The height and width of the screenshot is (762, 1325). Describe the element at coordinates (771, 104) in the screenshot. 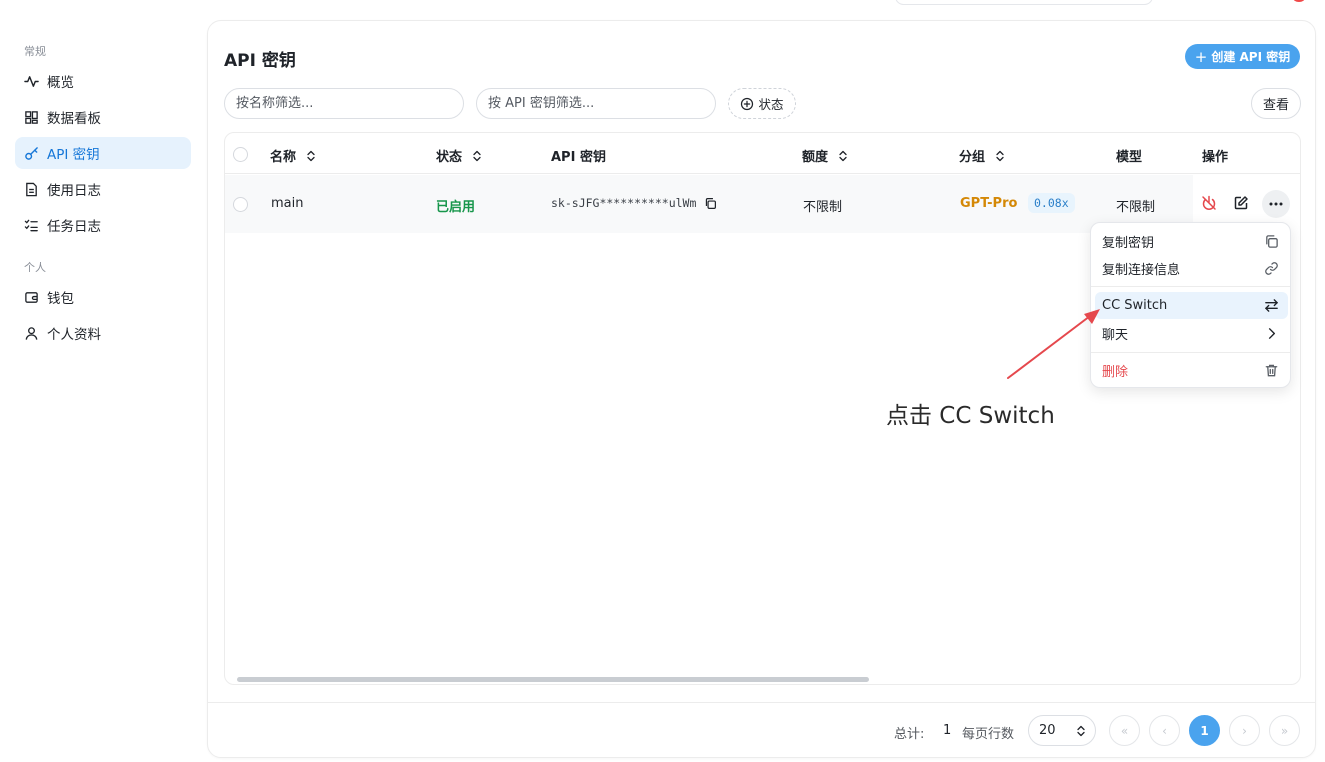

I see `status-filter-label: 状态` at that location.